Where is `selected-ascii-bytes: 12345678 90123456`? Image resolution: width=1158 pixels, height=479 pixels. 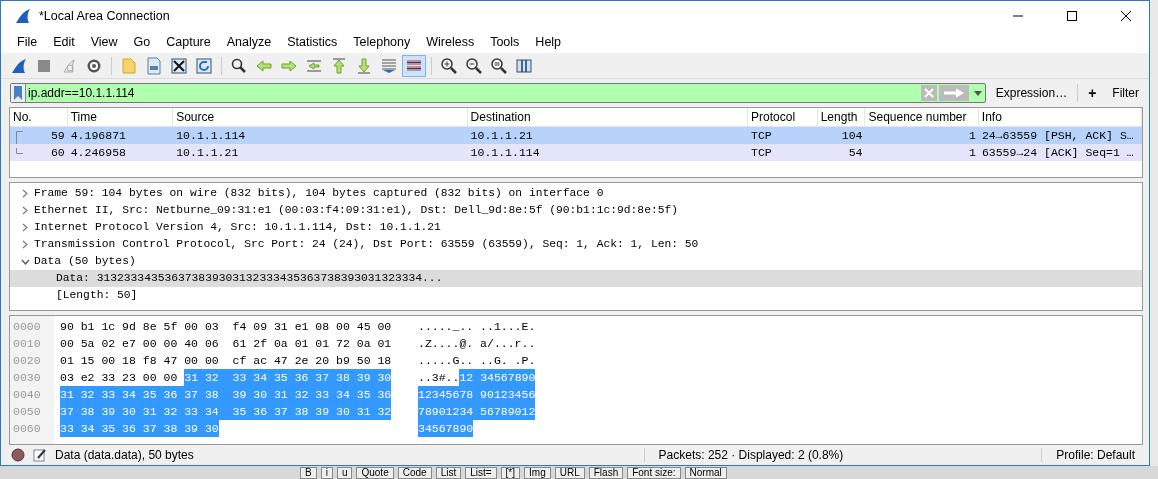 selected-ascii-bytes: 12345678 90123456 is located at coordinates (477, 394).